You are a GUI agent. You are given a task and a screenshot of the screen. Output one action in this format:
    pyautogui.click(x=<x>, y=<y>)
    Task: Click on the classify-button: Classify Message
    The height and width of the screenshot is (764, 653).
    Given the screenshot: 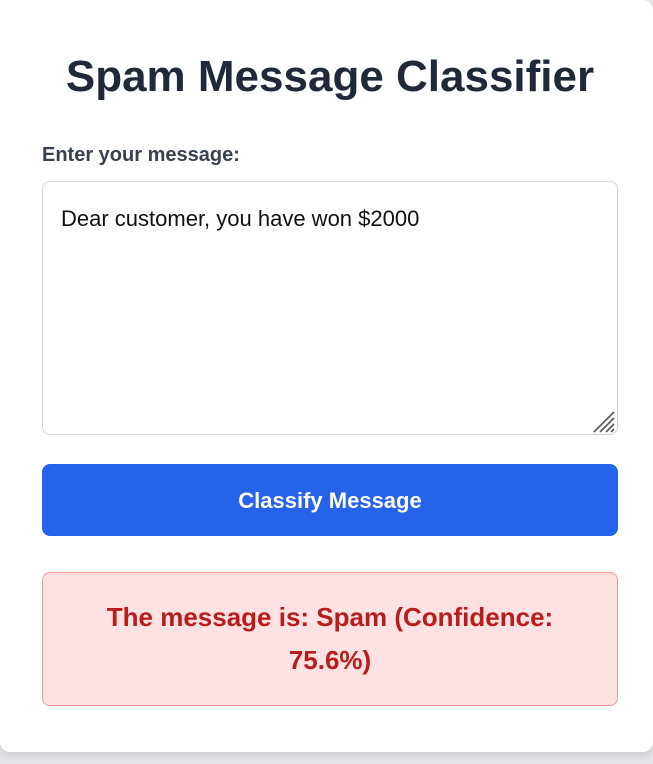 What is the action you would take?
    pyautogui.click(x=330, y=500)
    